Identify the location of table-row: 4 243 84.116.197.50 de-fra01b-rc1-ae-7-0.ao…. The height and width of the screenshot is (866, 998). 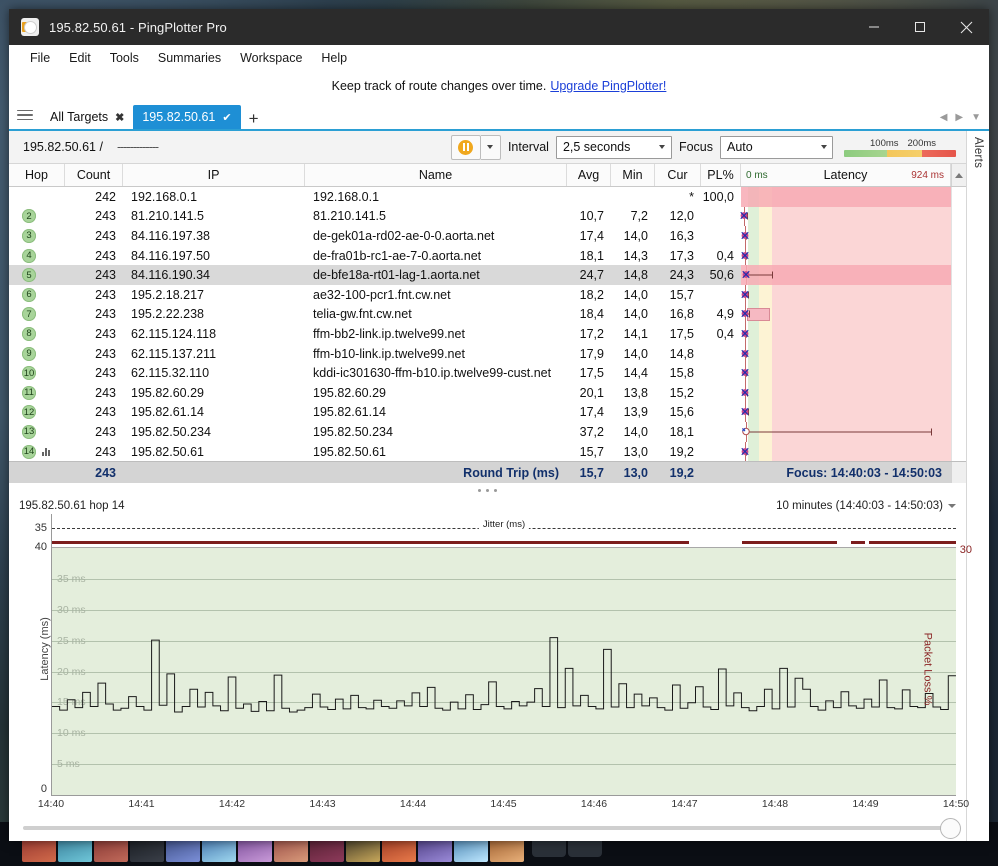
(487, 255).